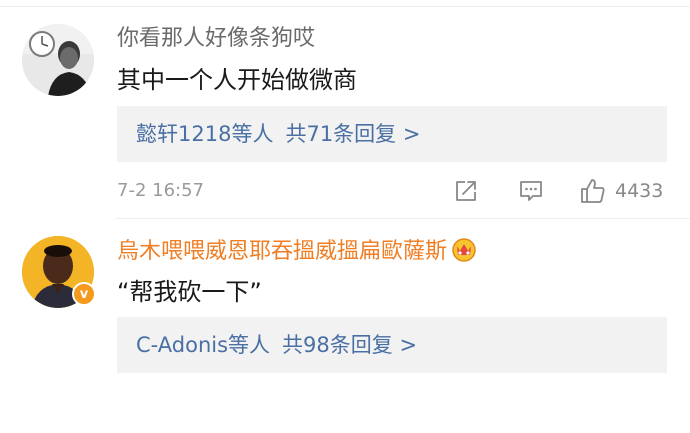 The image size is (690, 433). I want to click on username: 烏木喂喂威恩耶吞搵威搵扁歐薩斯, so click(297, 253).